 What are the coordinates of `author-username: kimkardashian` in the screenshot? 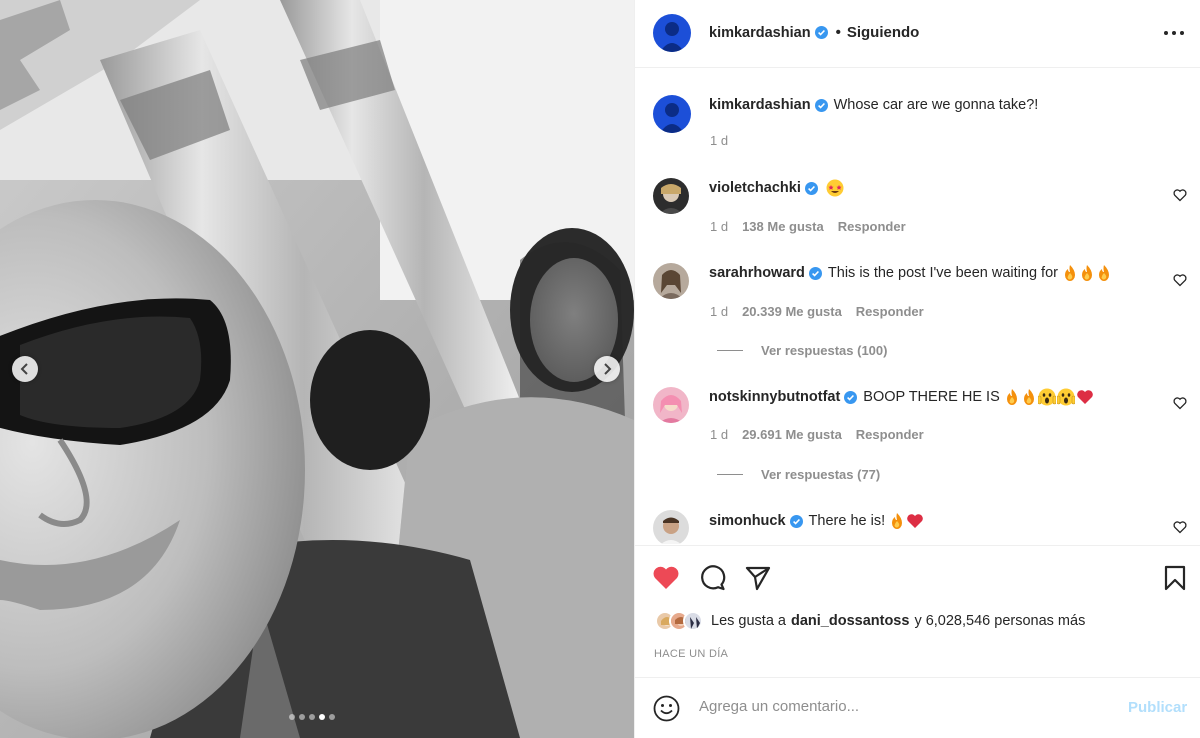 It's located at (760, 33).